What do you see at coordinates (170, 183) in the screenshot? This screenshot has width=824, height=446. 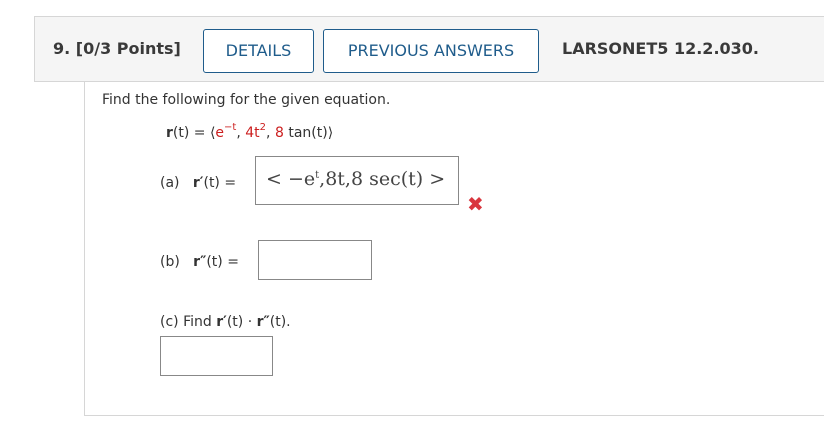 I see `part-a-letter: (a)` at bounding box center [170, 183].